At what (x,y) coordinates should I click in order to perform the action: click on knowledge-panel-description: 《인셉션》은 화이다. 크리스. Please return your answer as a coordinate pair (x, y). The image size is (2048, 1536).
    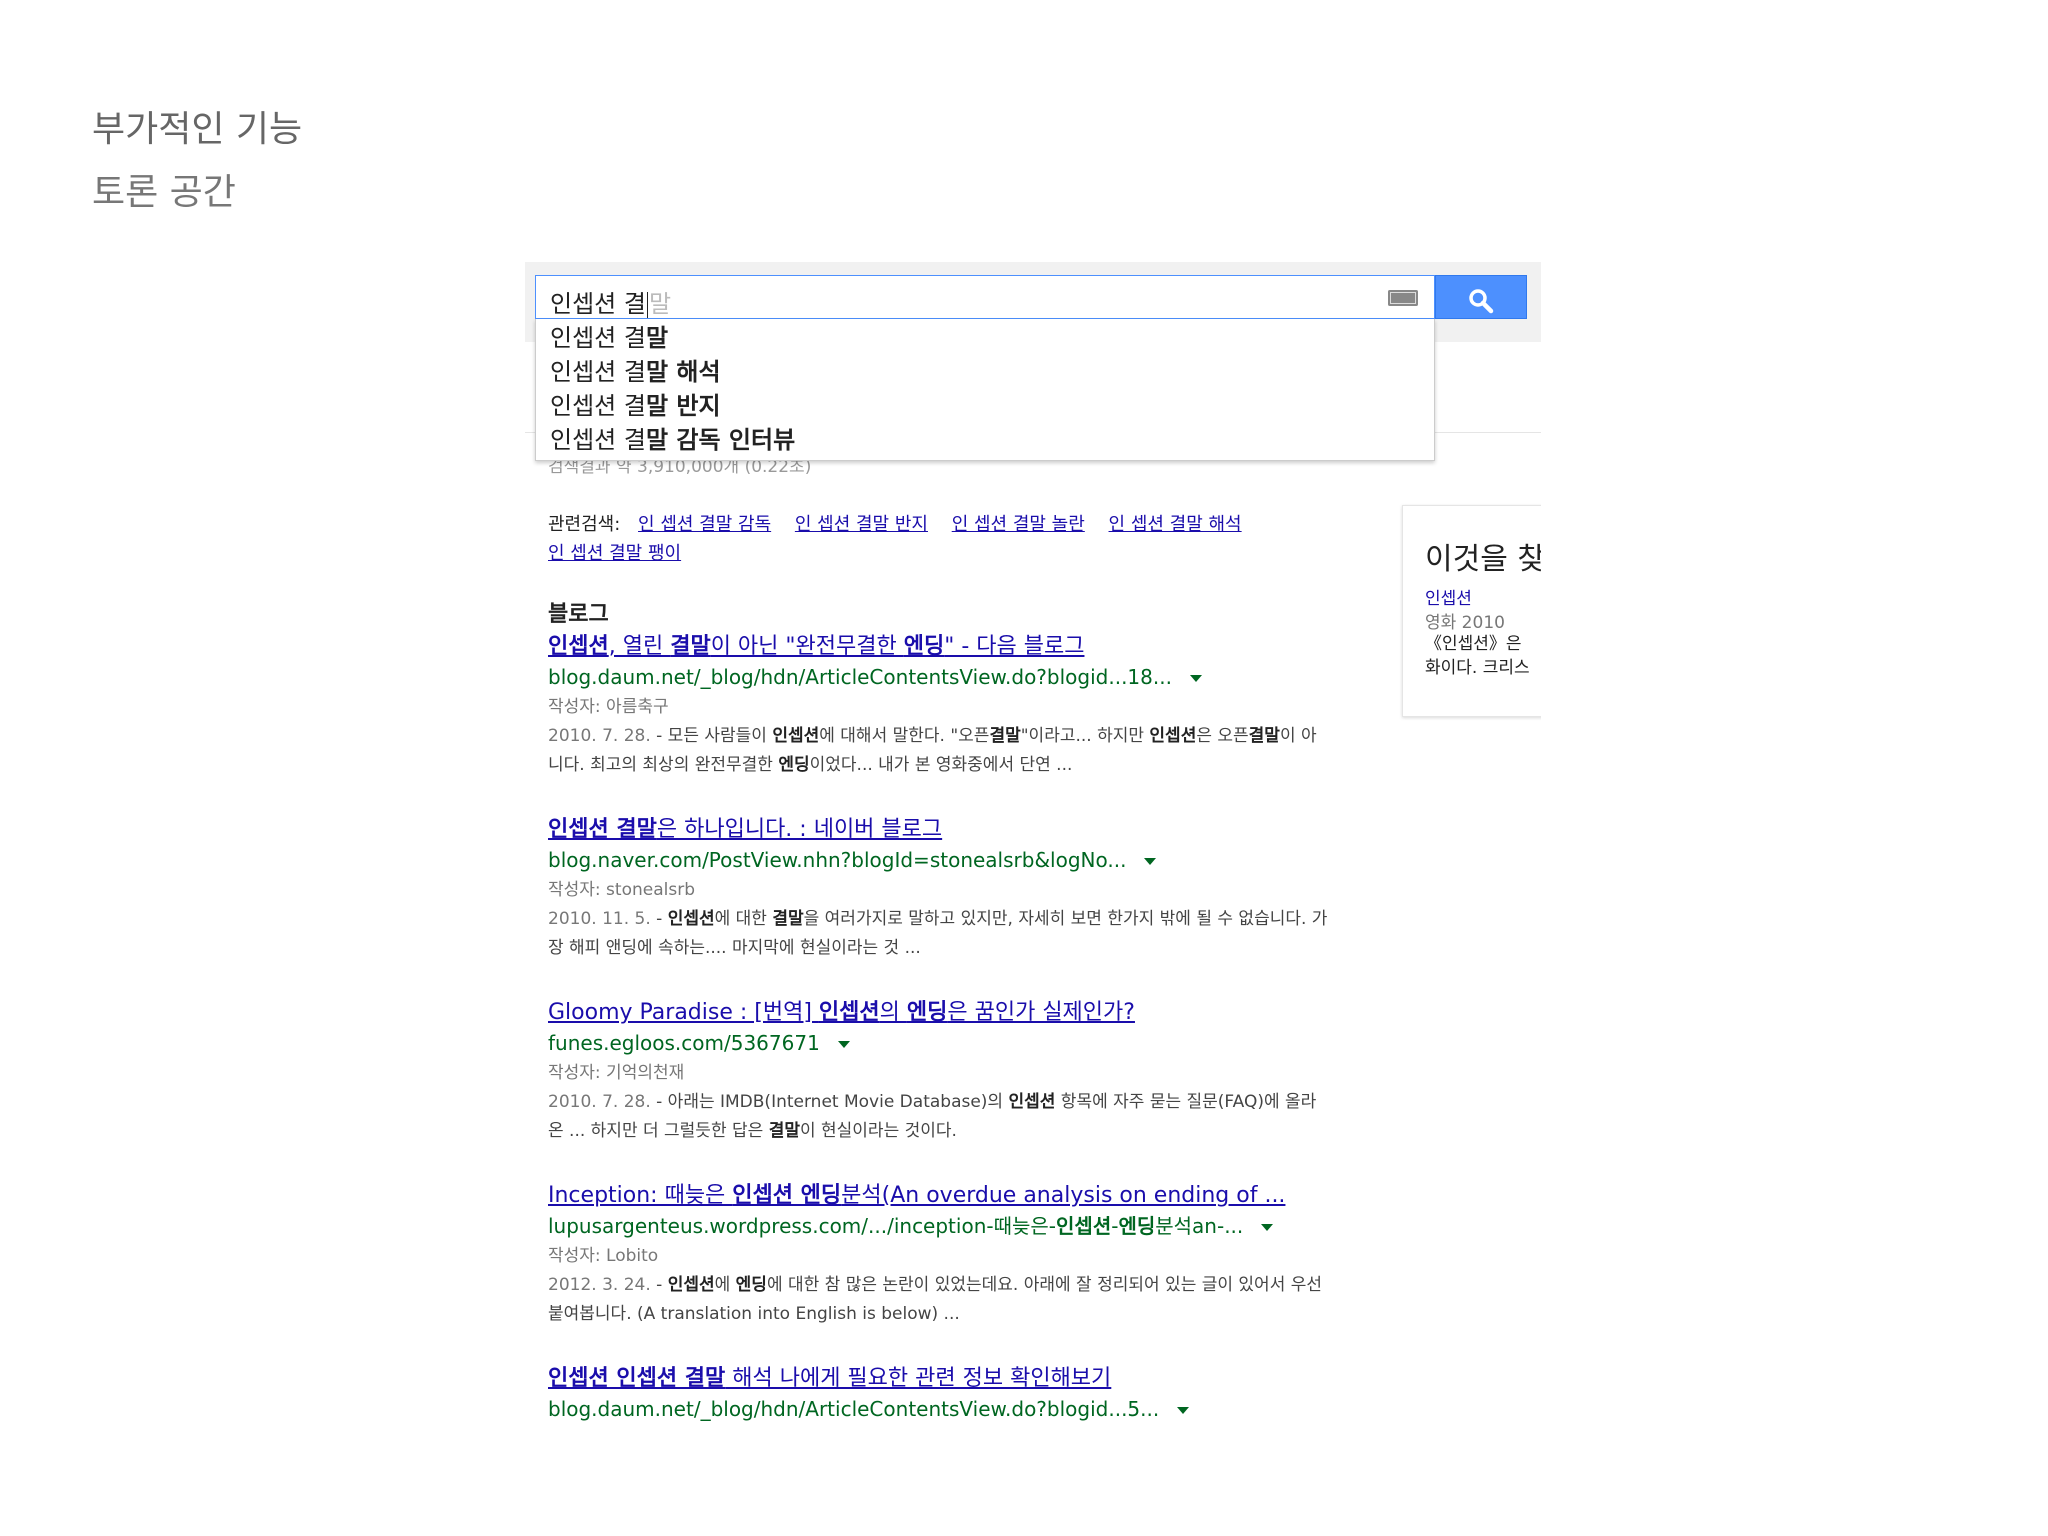
    Looking at the image, I should click on (1477, 656).